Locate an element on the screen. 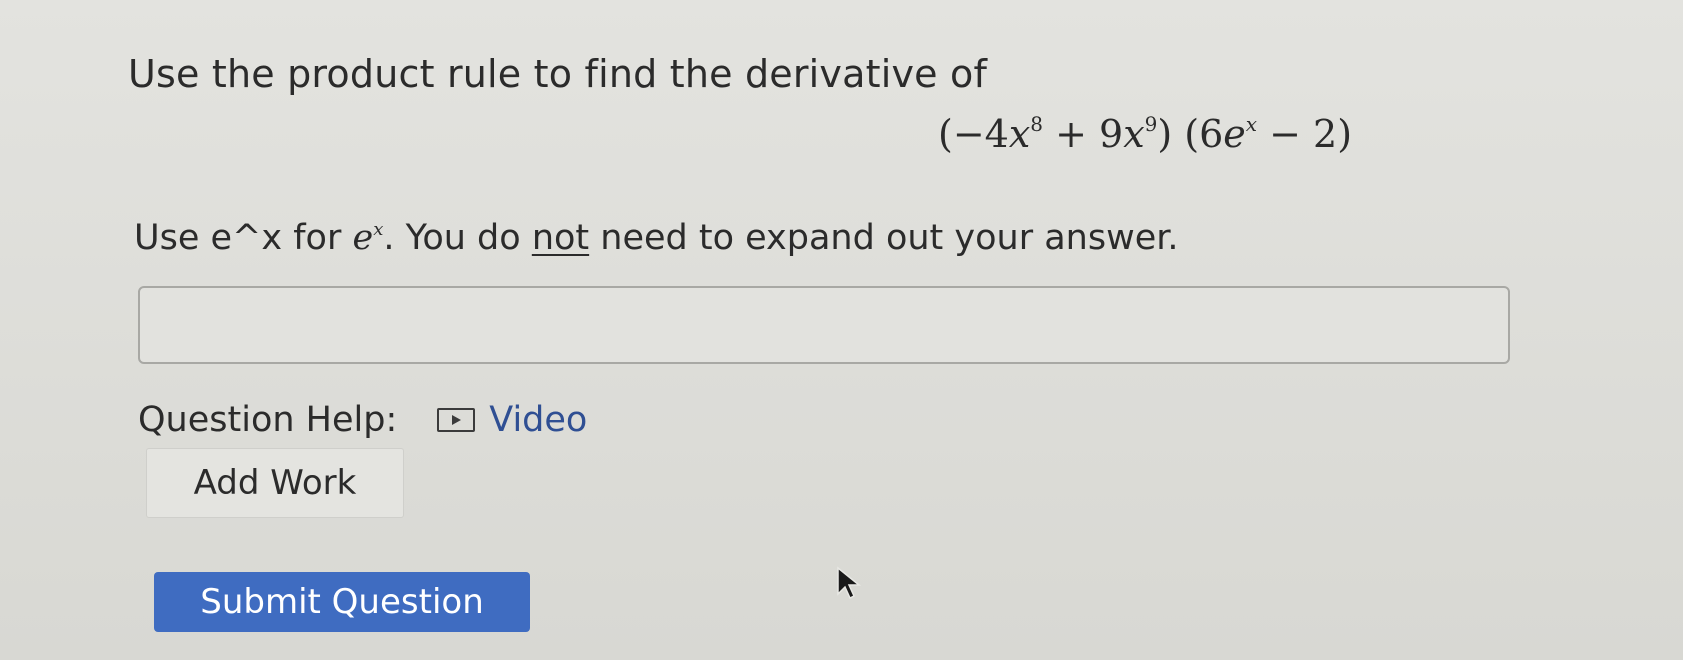  mouse-cursor-icon is located at coordinates (849, 583).